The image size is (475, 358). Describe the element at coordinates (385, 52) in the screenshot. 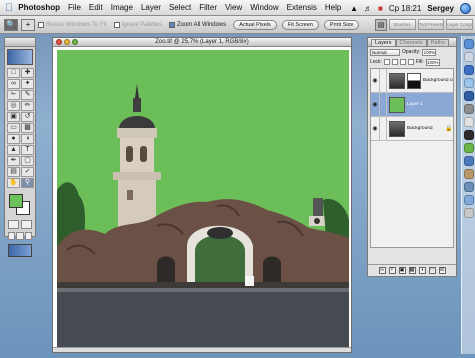

I see `blend-mode-select: Normal` at that location.